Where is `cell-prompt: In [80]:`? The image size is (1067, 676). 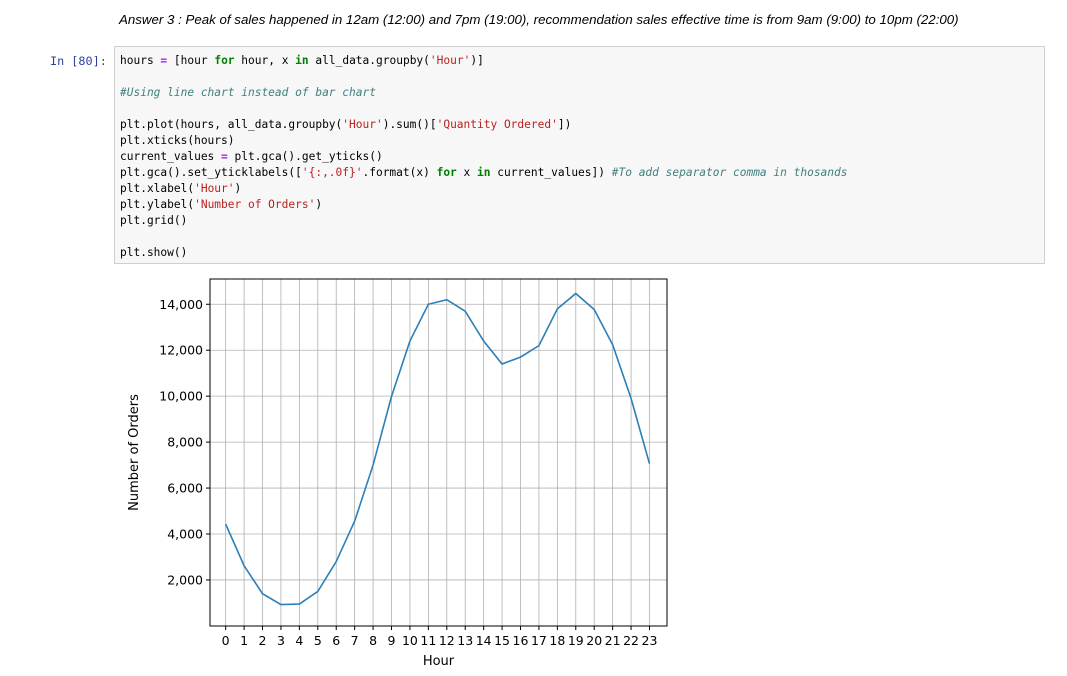 cell-prompt: In [80]: is located at coordinates (78, 61).